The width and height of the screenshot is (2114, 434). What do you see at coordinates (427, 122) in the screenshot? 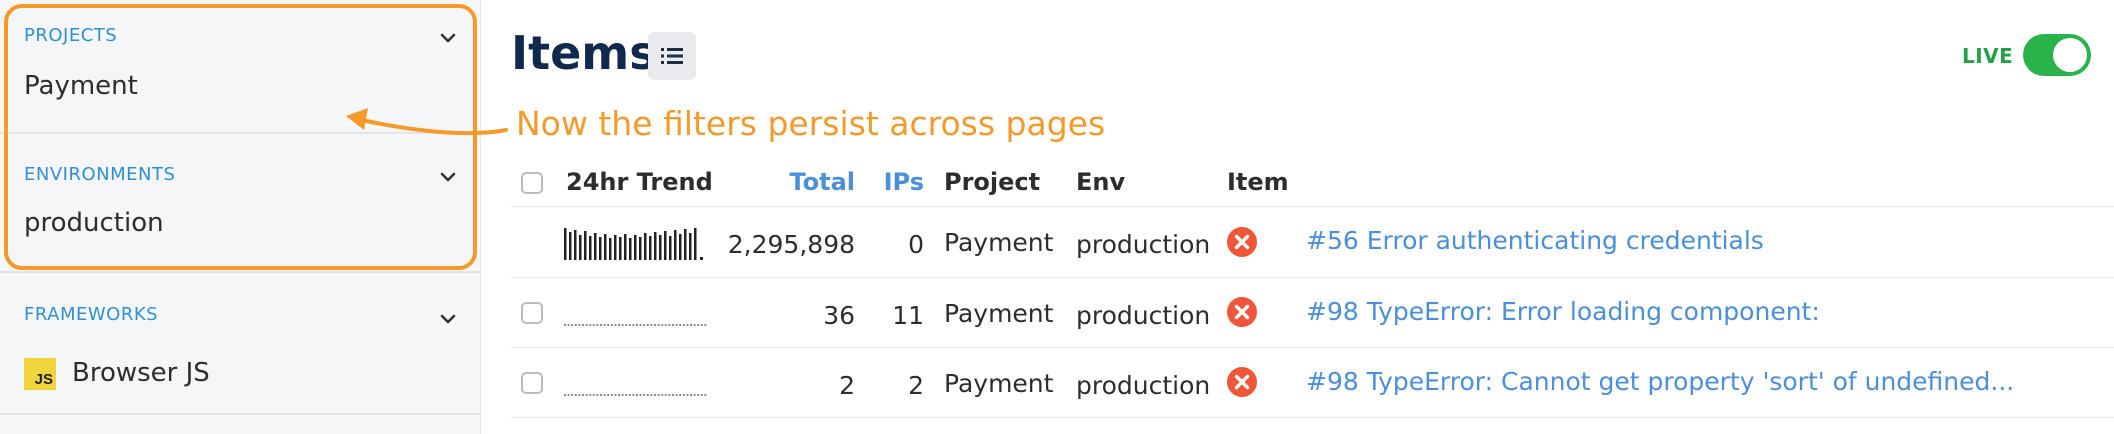
I see `callout-arrow-icon` at bounding box center [427, 122].